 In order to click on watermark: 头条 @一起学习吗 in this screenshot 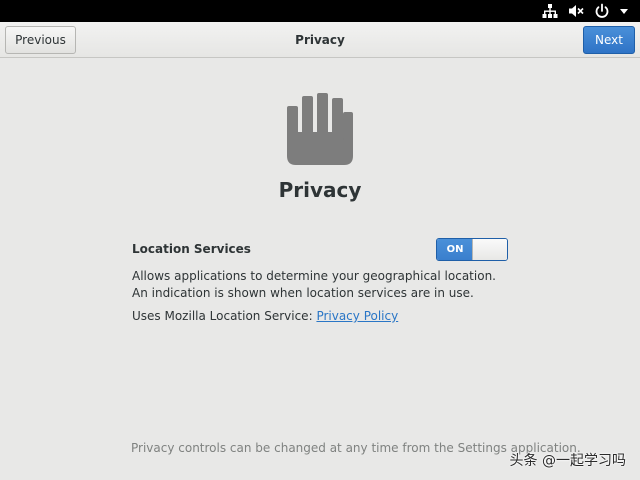, I will do `click(567, 461)`.